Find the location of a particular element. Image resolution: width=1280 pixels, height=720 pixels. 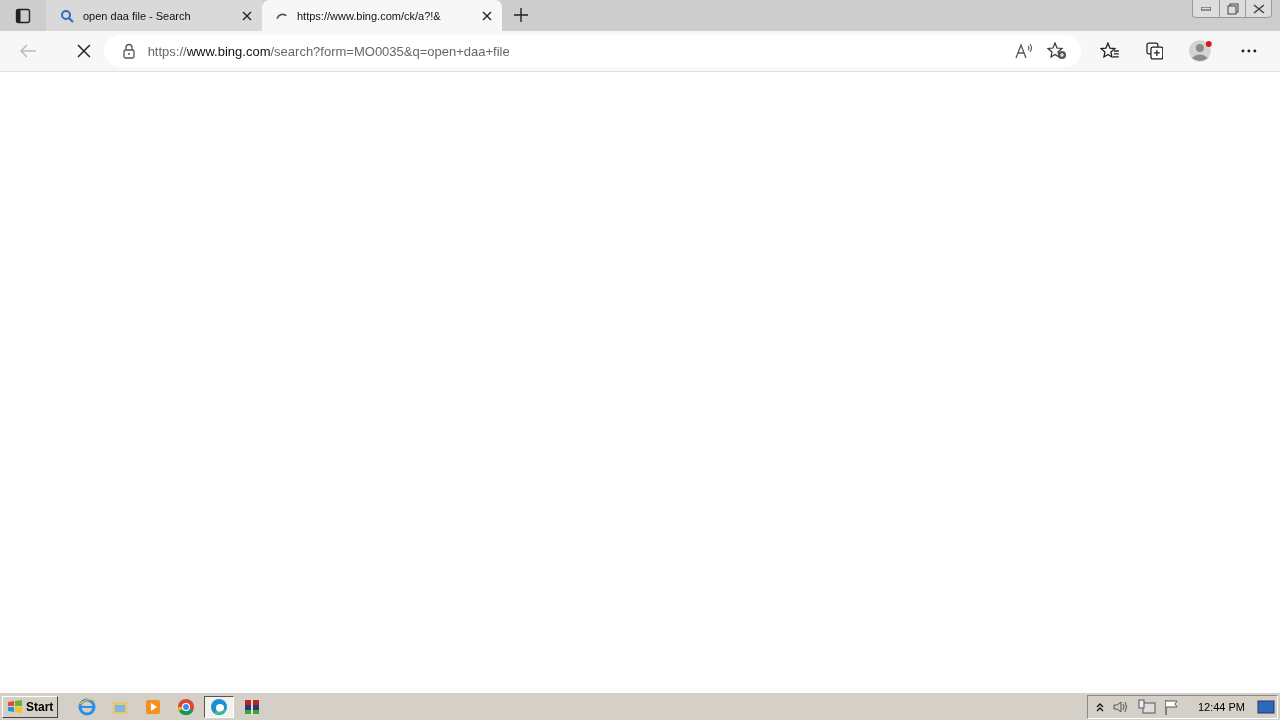

media-player-icon is located at coordinates (153, 706).